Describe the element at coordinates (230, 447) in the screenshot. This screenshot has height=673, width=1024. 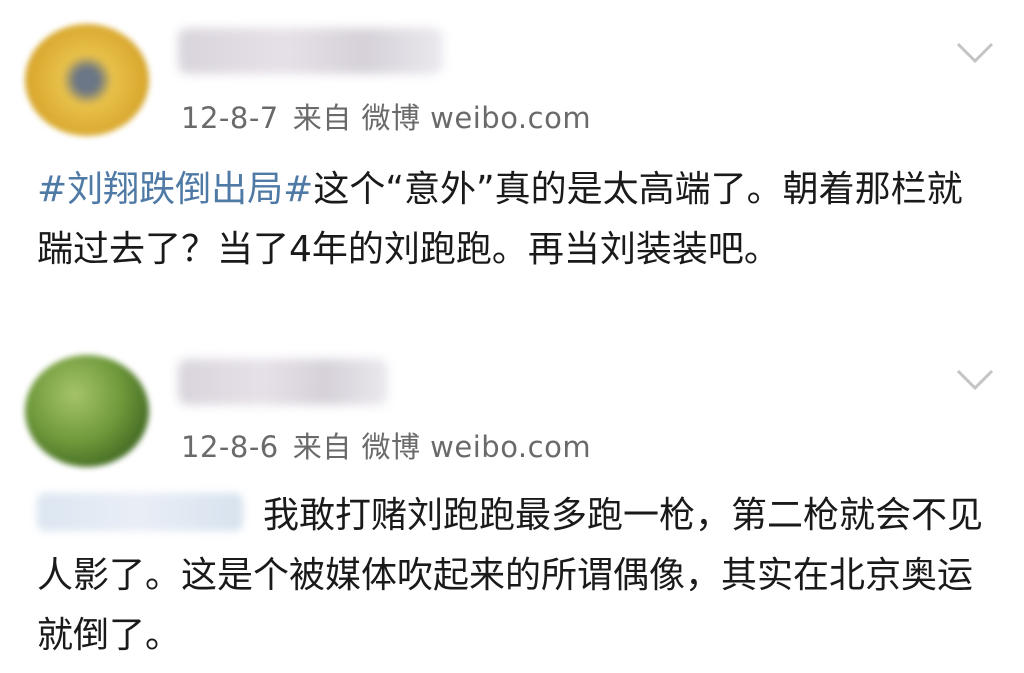
I see `post-date: 12-8-6` at that location.